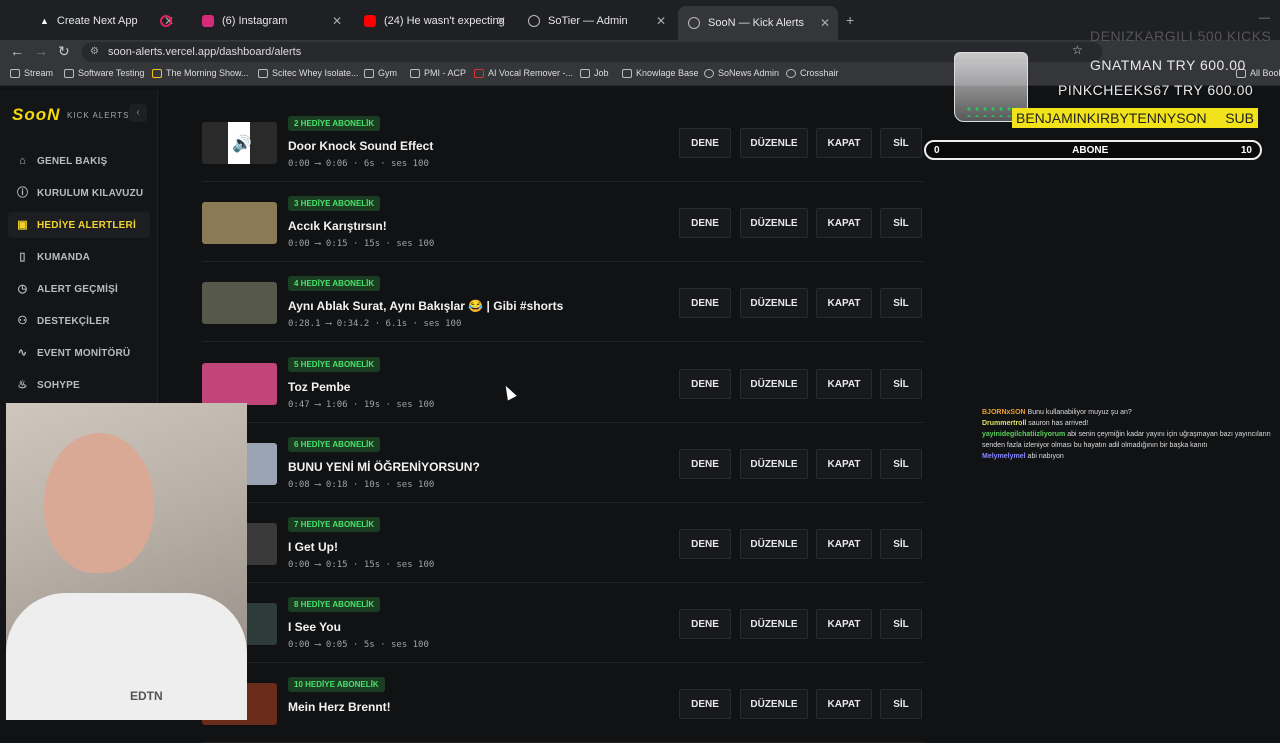  Describe the element at coordinates (36, 115) in the screenshot. I see `app-logo: SooN` at that location.